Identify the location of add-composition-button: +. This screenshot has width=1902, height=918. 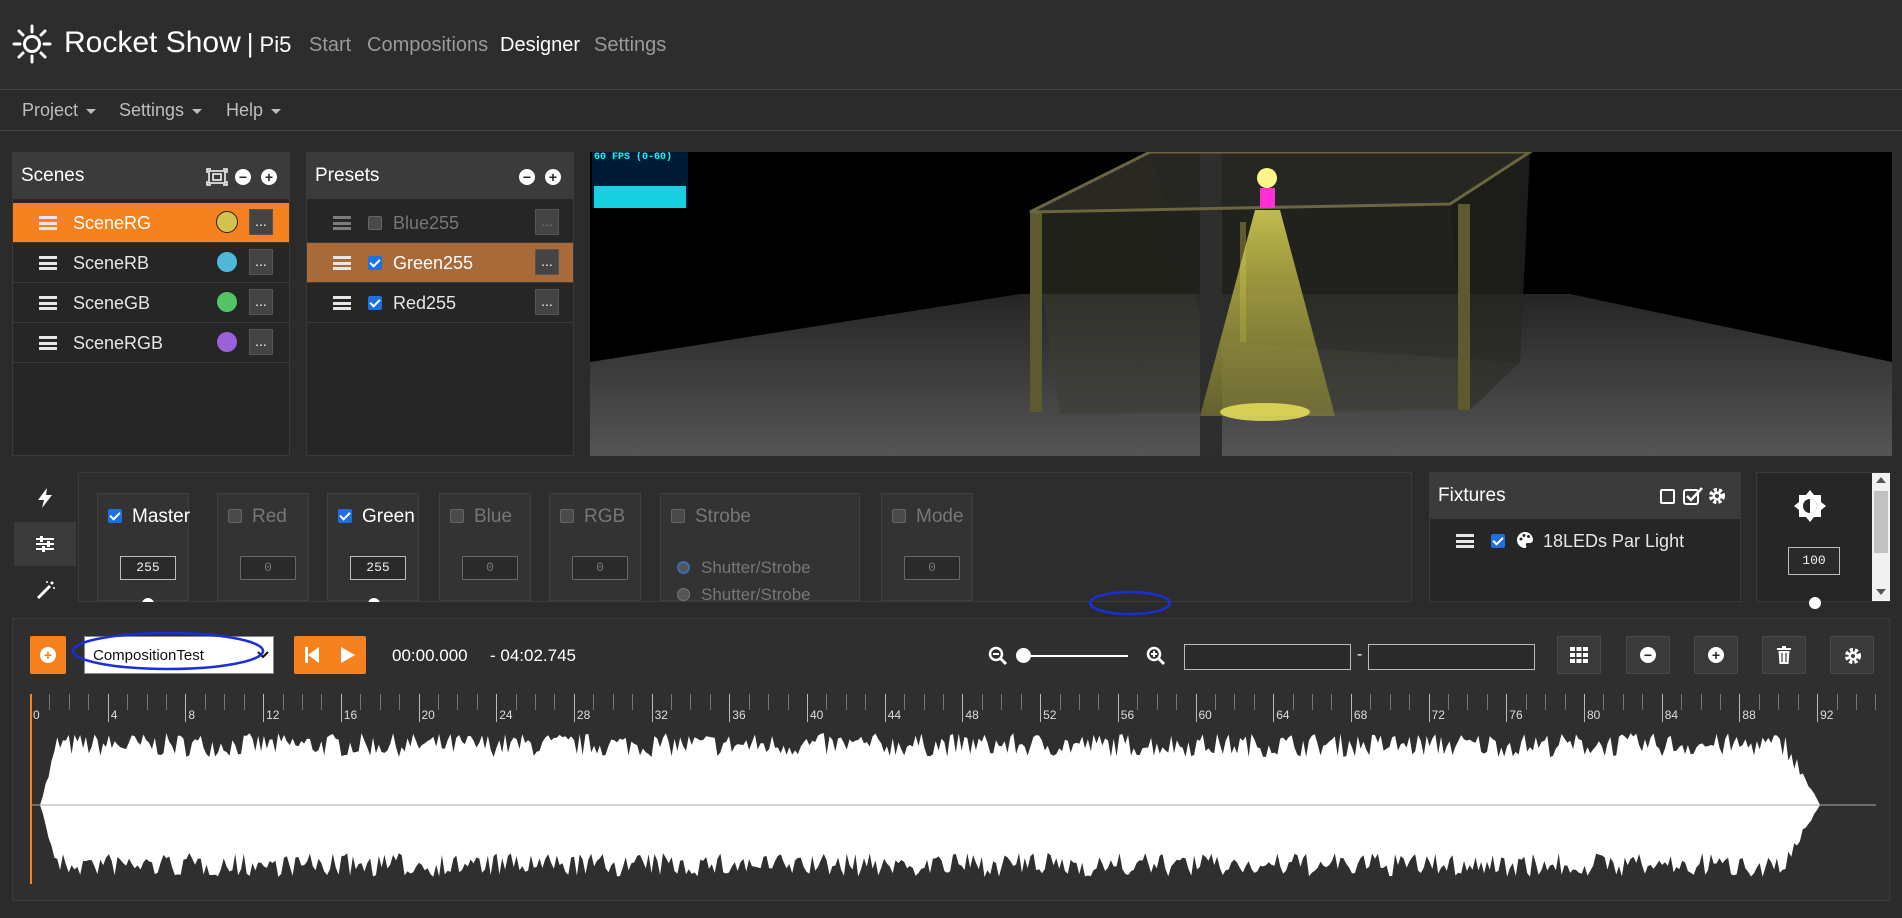
(48, 655).